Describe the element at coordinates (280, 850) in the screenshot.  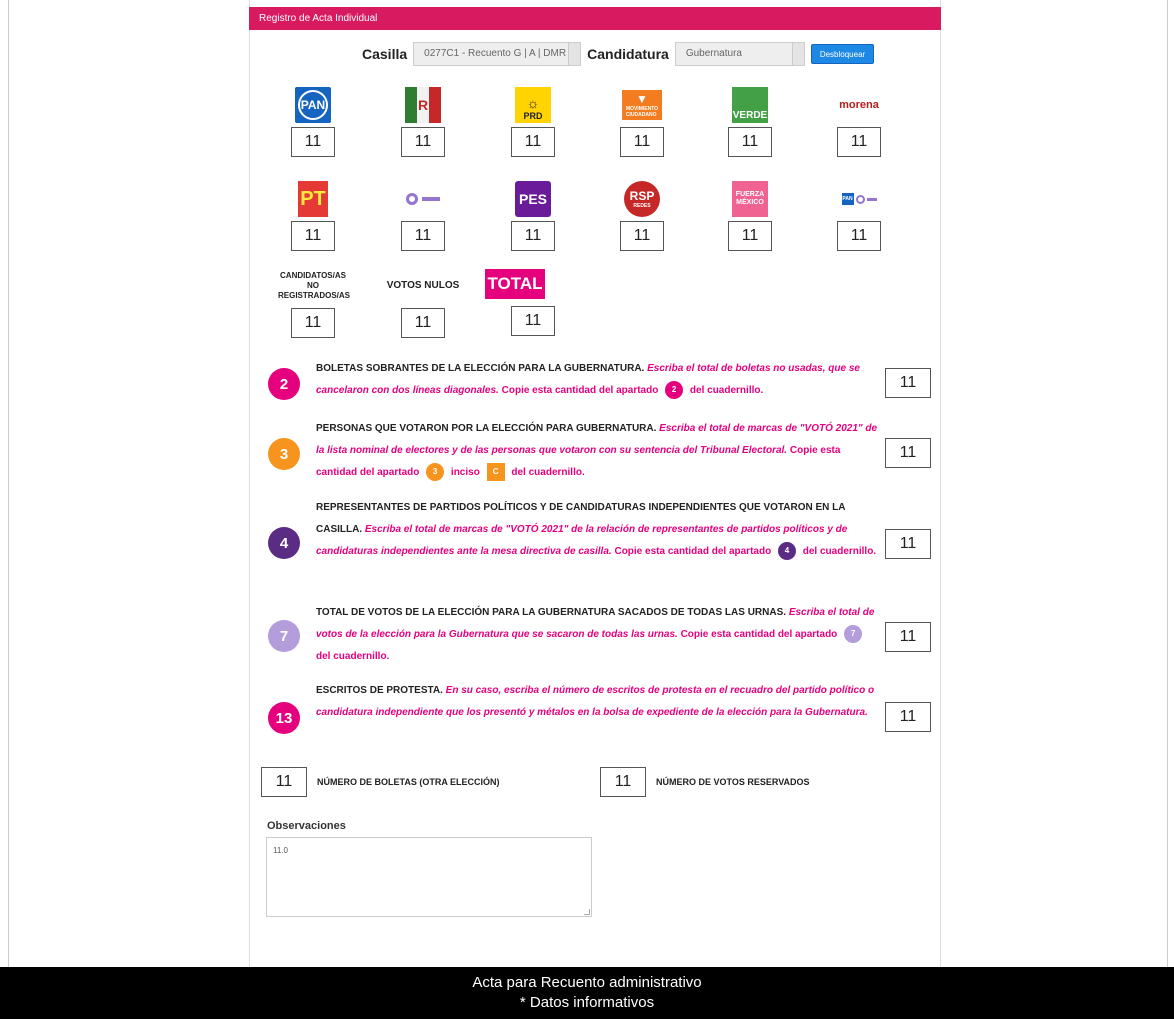
I see `observaciones-value: 11.0` at that location.